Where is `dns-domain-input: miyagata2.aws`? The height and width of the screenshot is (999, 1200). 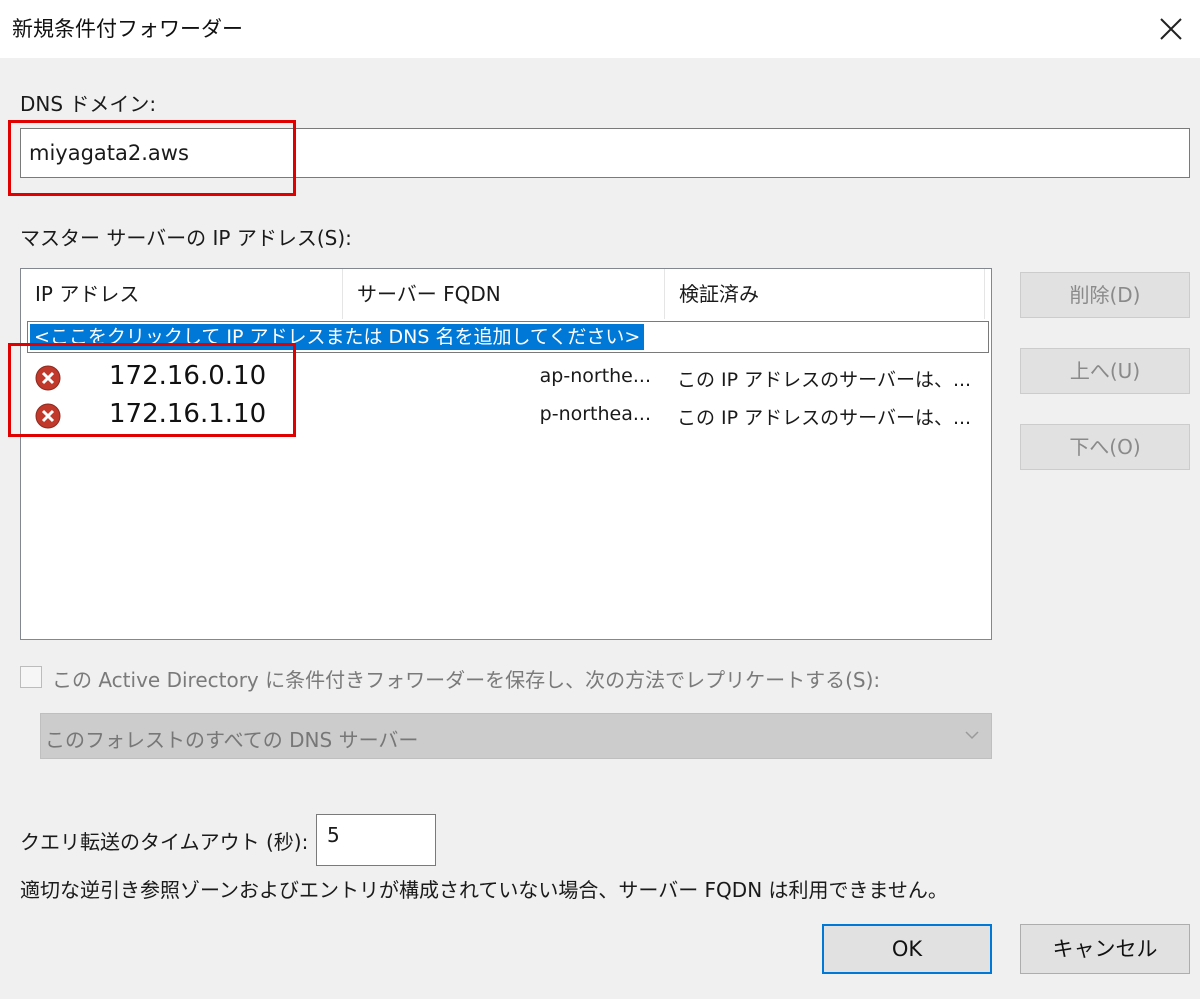
dns-domain-input: miyagata2.aws is located at coordinates (605, 153).